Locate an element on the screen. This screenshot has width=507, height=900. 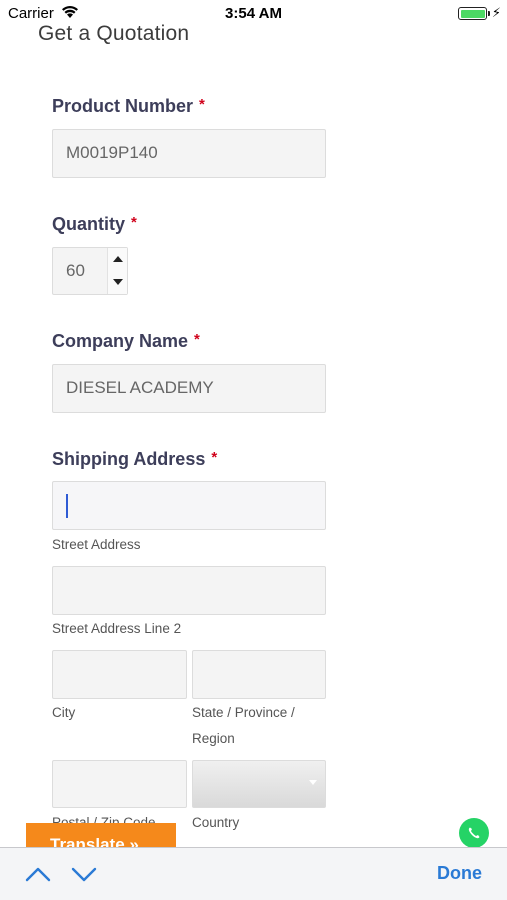
decrement-arrow-icon is located at coordinates (118, 282).